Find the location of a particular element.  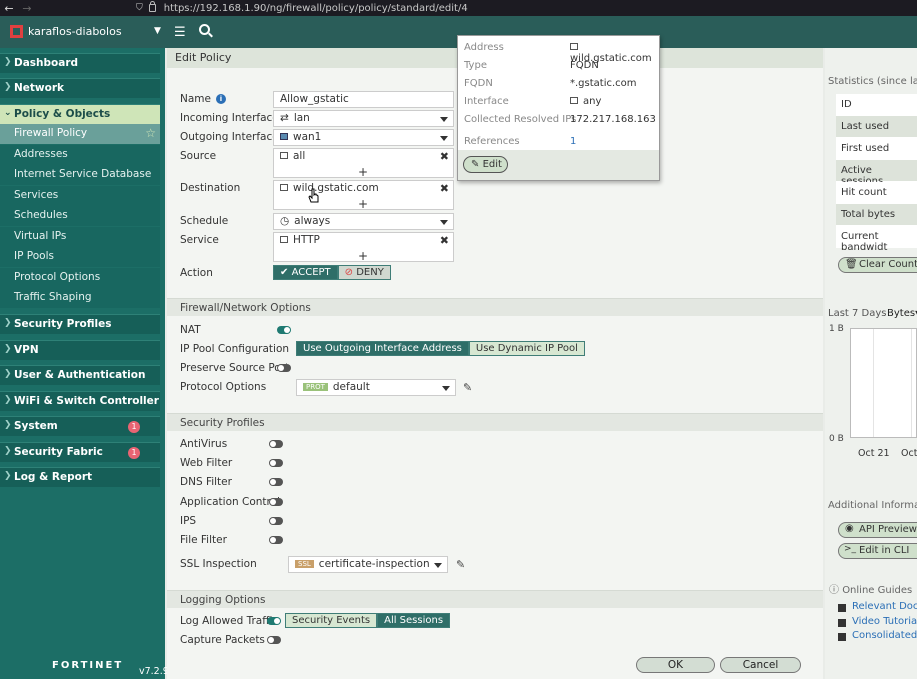

accept-button: ✔ ACCEPT is located at coordinates (305, 272).